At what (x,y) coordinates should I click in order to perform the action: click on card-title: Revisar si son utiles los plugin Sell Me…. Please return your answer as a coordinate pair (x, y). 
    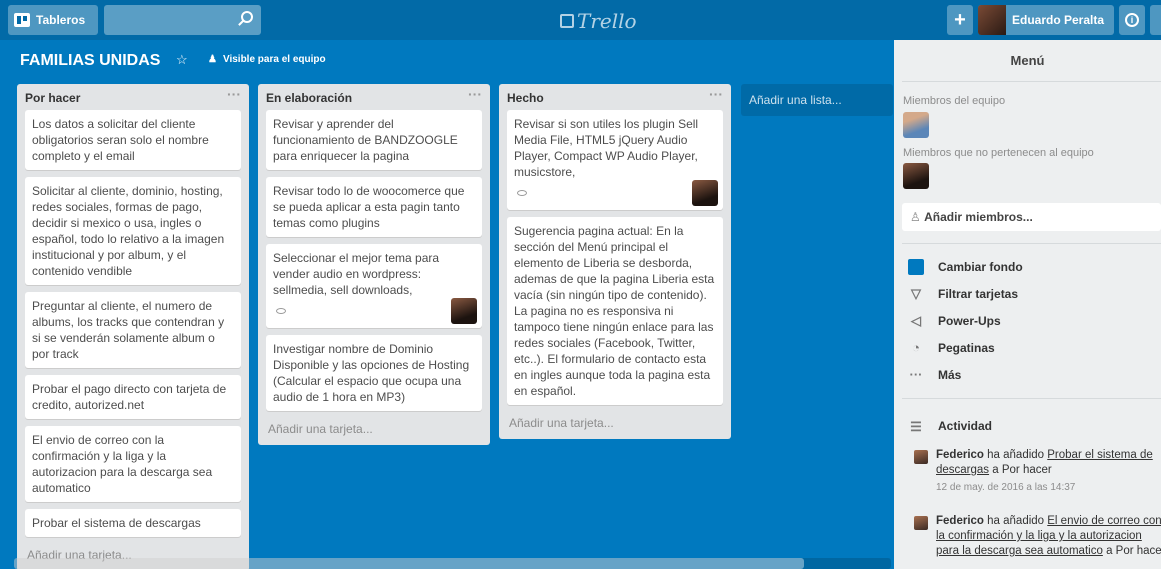
    Looking at the image, I should click on (606, 148).